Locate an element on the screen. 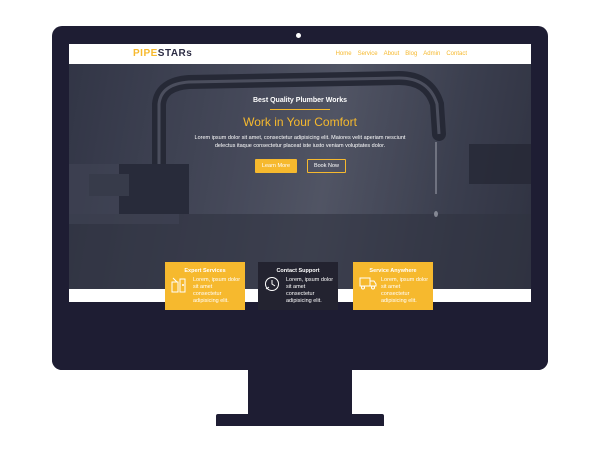 This screenshot has height=450, width=600. nav-about: About is located at coordinates (392, 54).